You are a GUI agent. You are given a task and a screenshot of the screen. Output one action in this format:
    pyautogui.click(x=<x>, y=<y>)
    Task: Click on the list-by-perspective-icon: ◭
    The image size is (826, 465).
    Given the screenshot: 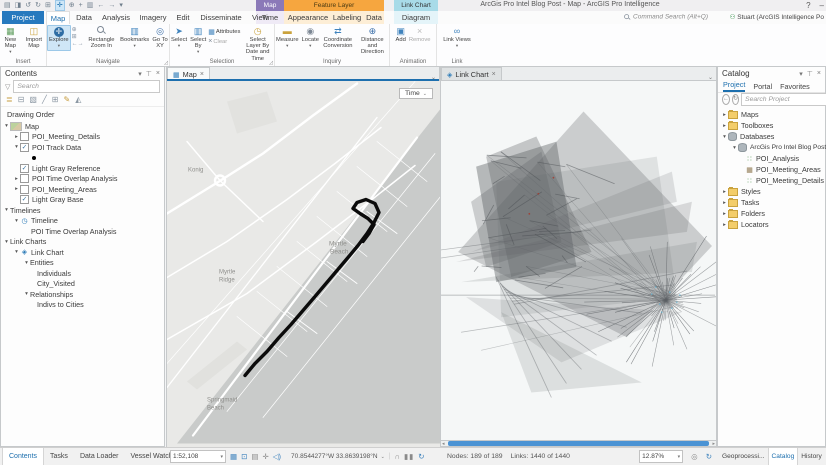 What is the action you would take?
    pyautogui.click(x=78, y=99)
    